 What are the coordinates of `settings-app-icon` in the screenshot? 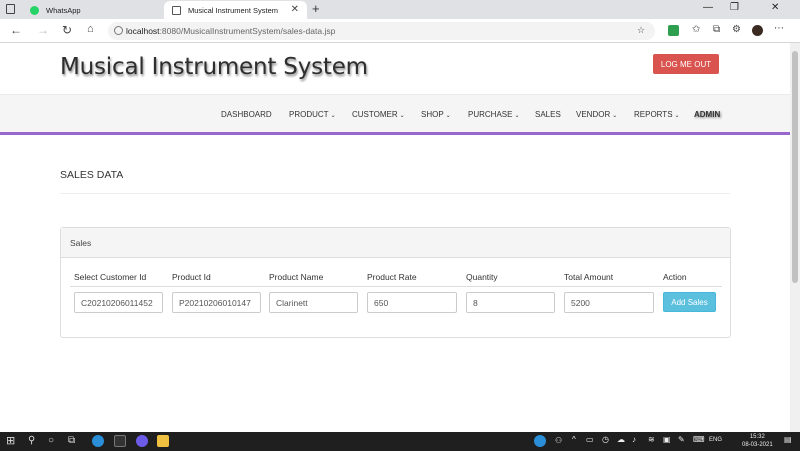 It's located at (142, 441).